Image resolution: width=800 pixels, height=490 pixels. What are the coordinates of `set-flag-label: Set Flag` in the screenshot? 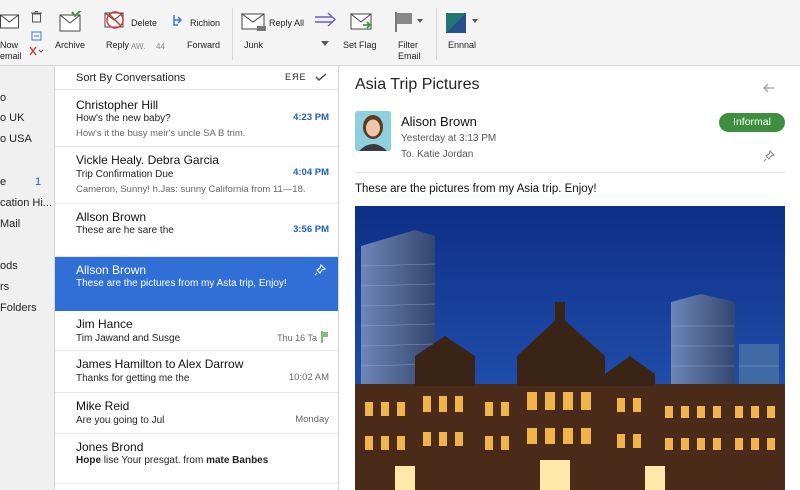 It's located at (360, 45).